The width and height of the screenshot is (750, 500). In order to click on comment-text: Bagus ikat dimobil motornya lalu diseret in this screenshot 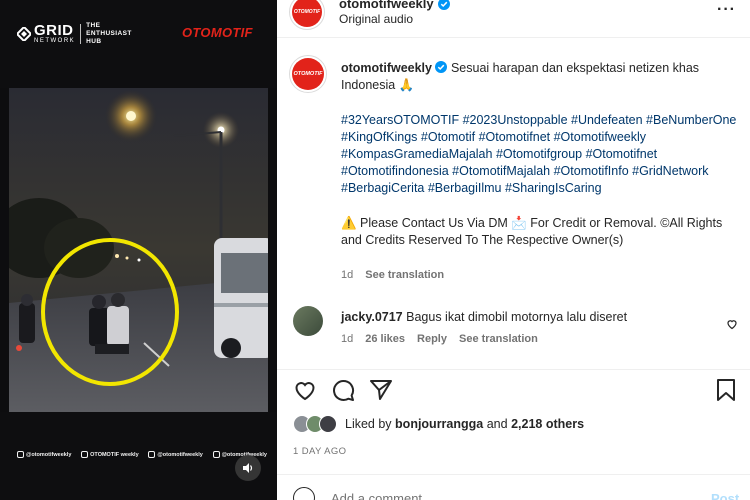, I will do `click(517, 317)`.